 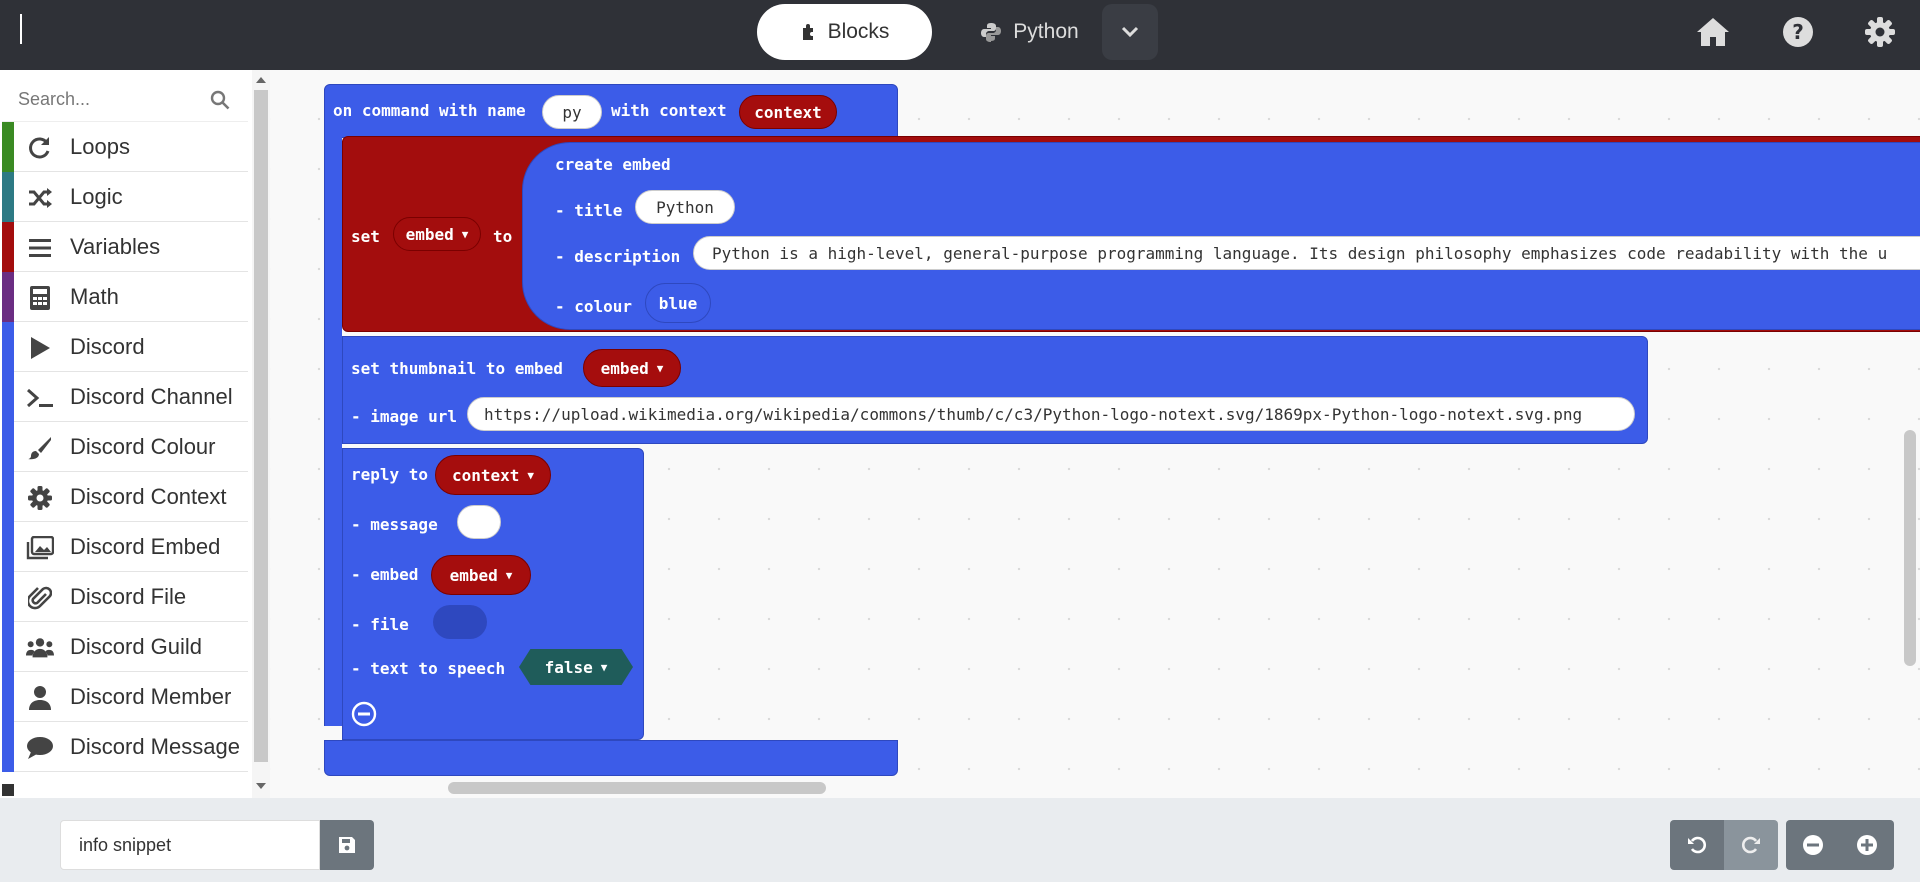 I want to click on toolbox-scrollbar, so click(x=261, y=434).